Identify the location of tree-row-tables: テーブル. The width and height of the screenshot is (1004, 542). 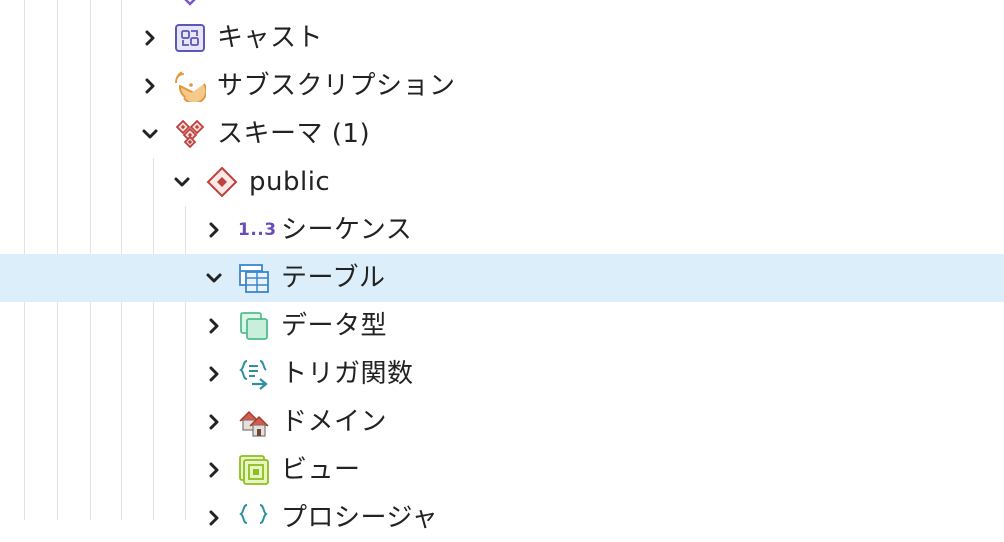
(502, 278).